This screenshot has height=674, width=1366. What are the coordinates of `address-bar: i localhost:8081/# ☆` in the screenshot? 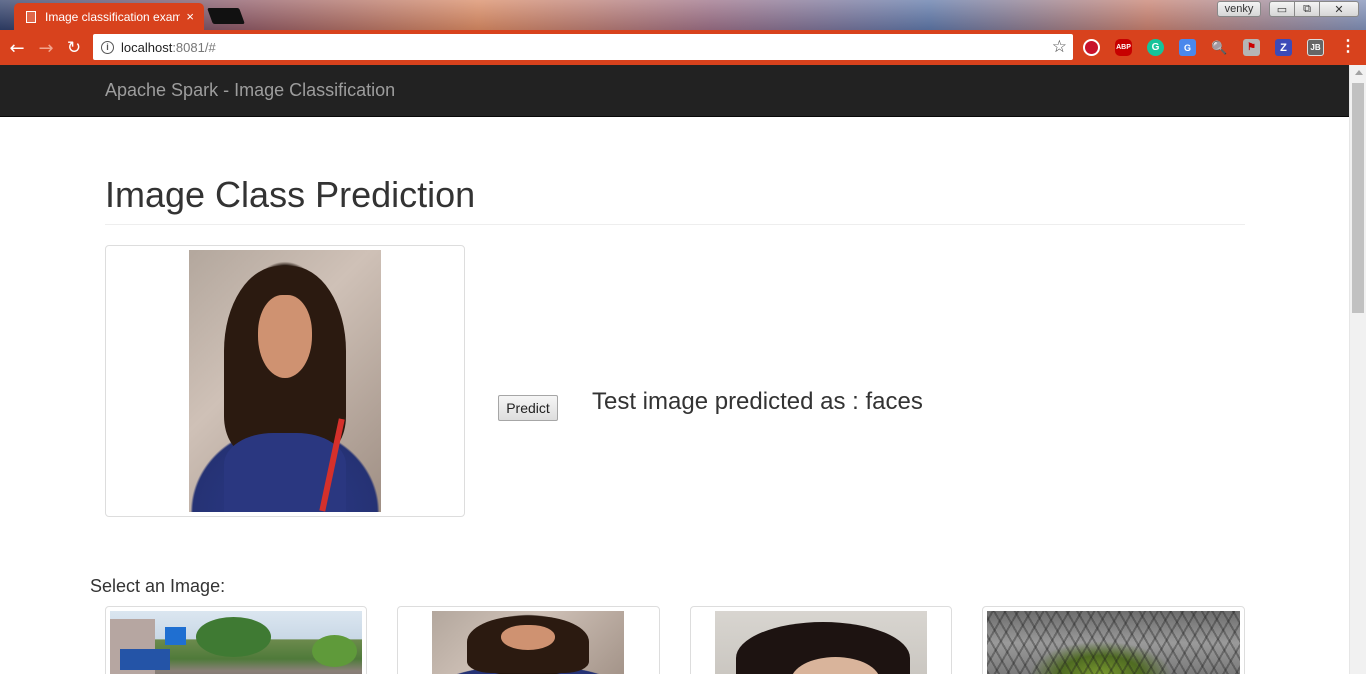 It's located at (583, 47).